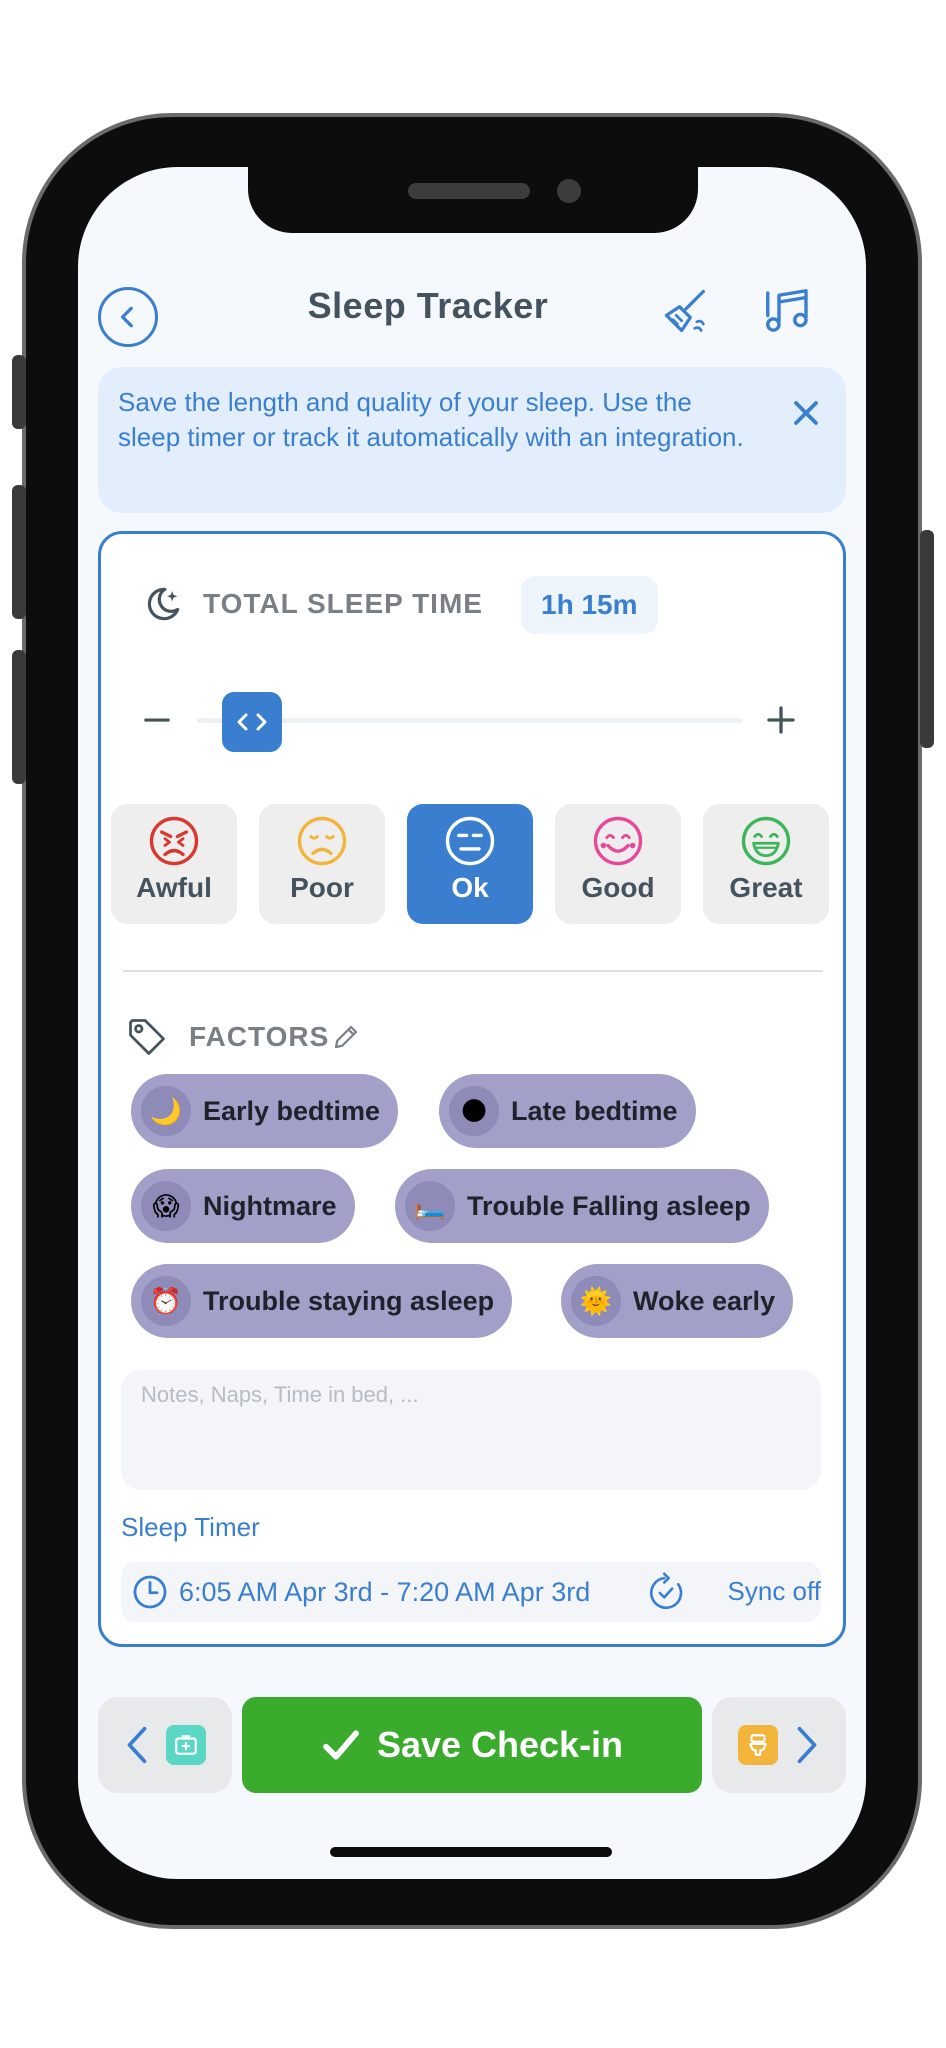 This screenshot has width=946, height=2048. I want to click on factor-chip-trouble-staying-asleep: ⏰ Trouble staying asleep, so click(322, 1301).